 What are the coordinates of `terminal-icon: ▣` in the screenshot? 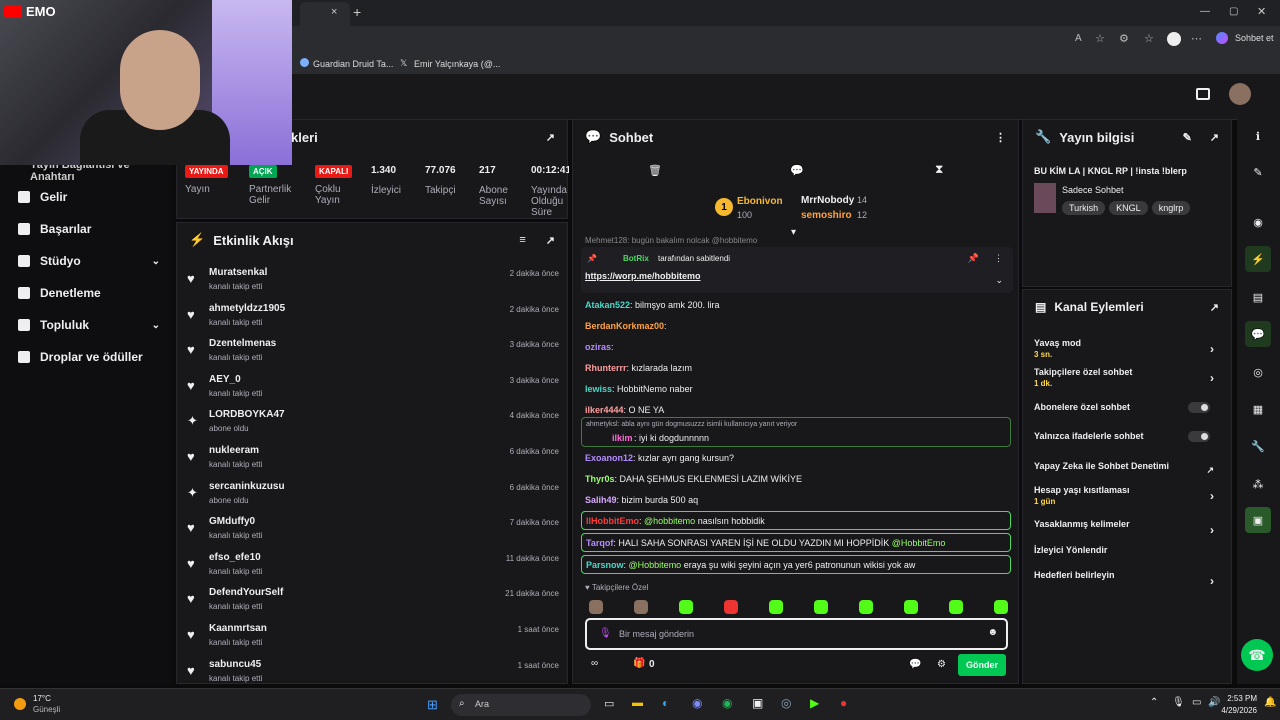 It's located at (757, 703).